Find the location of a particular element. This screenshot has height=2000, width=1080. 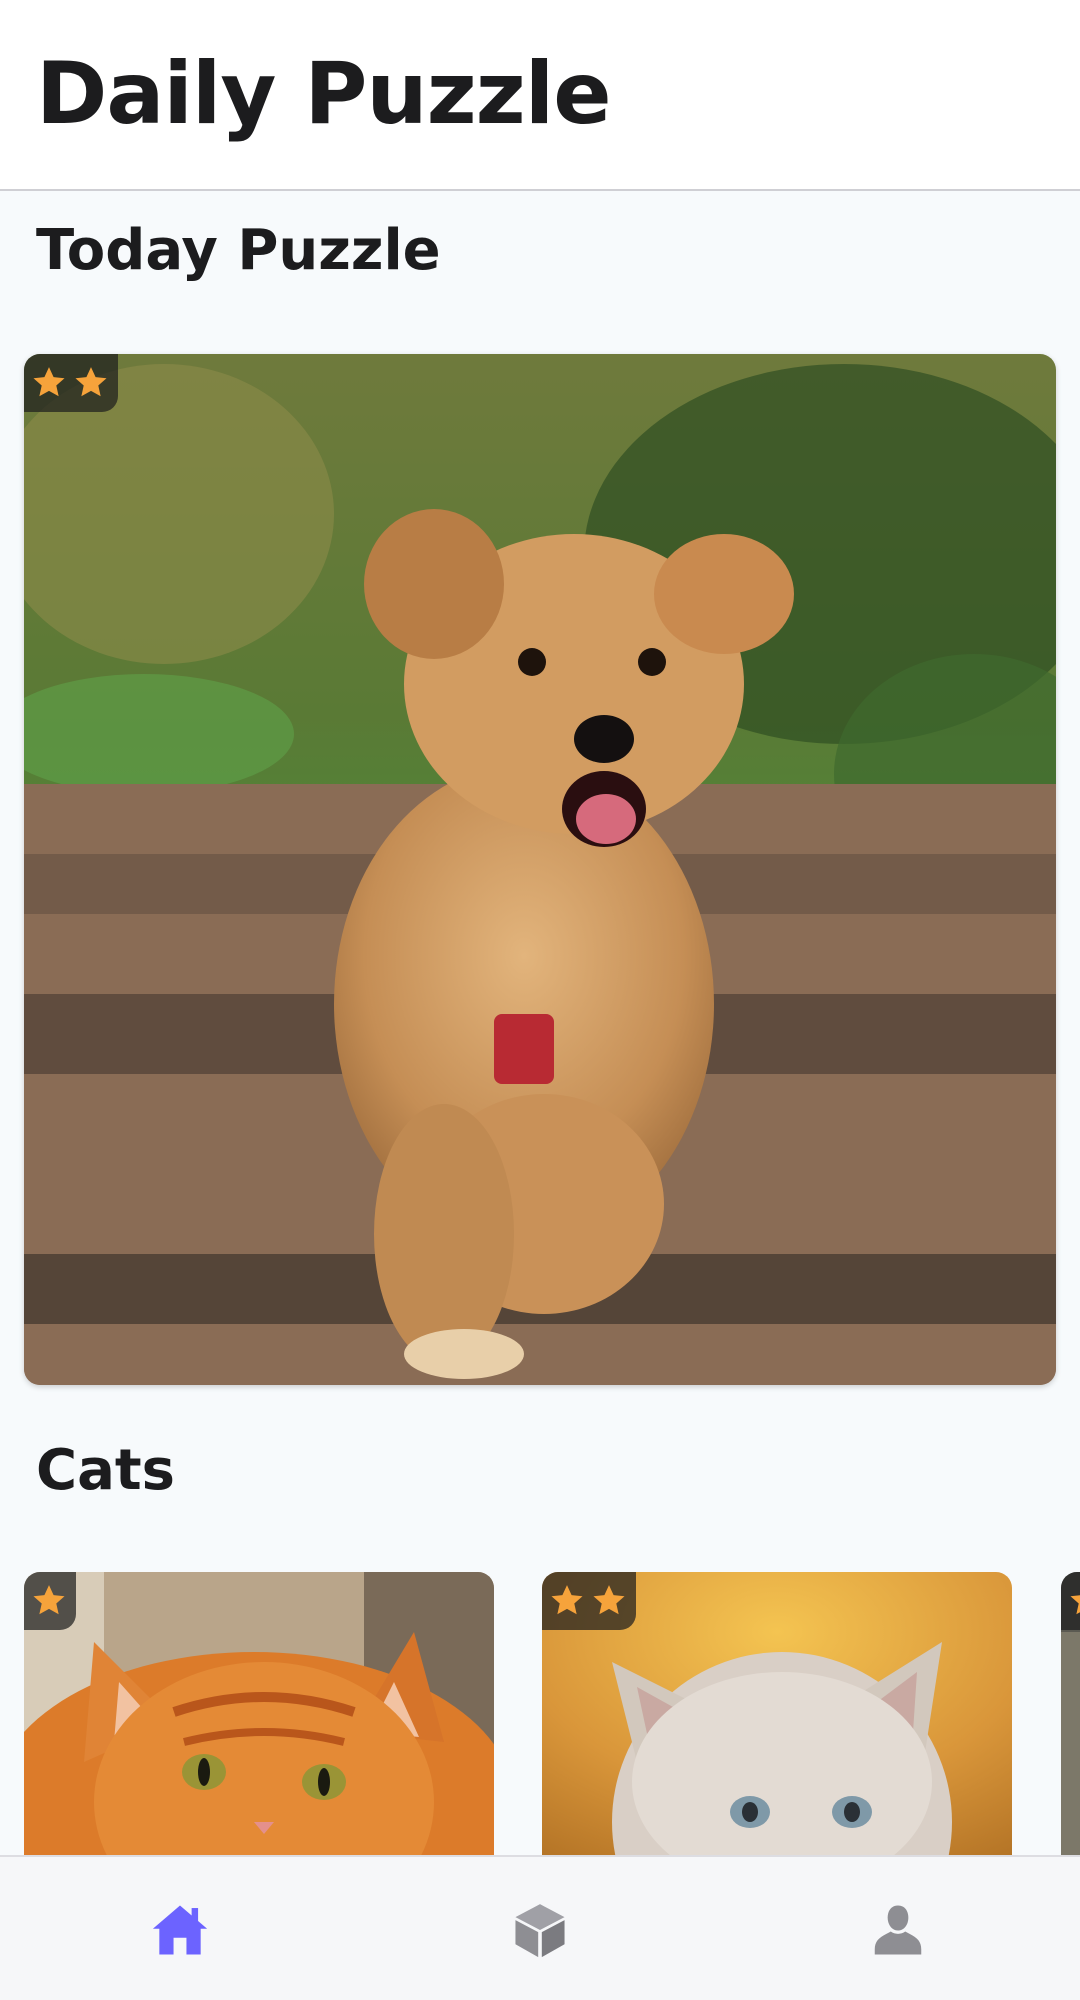

cube-icon is located at coordinates (540, 1931).